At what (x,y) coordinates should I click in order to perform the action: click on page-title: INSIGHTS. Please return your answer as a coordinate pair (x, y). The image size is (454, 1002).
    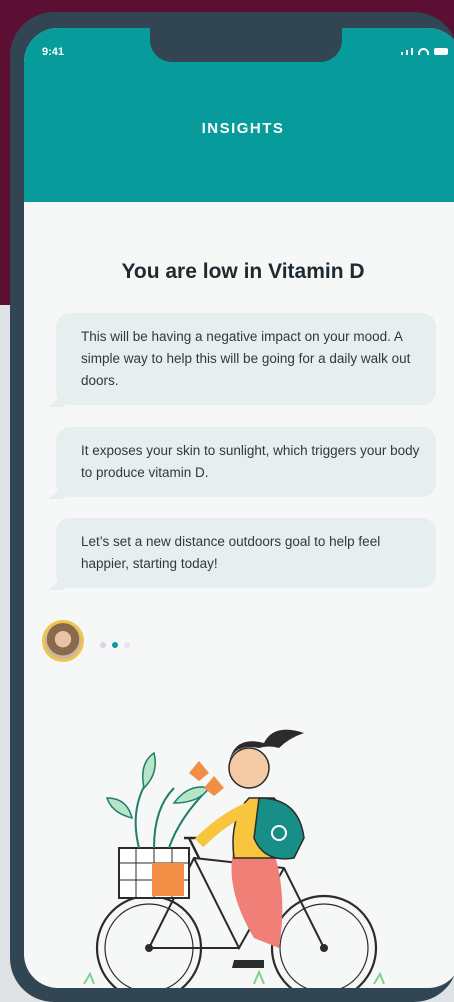
    Looking at the image, I should click on (243, 128).